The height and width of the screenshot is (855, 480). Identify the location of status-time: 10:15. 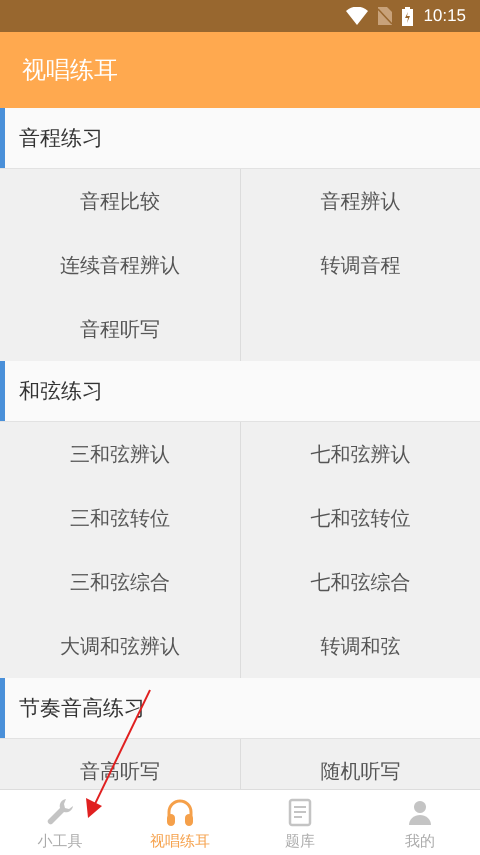
(444, 16).